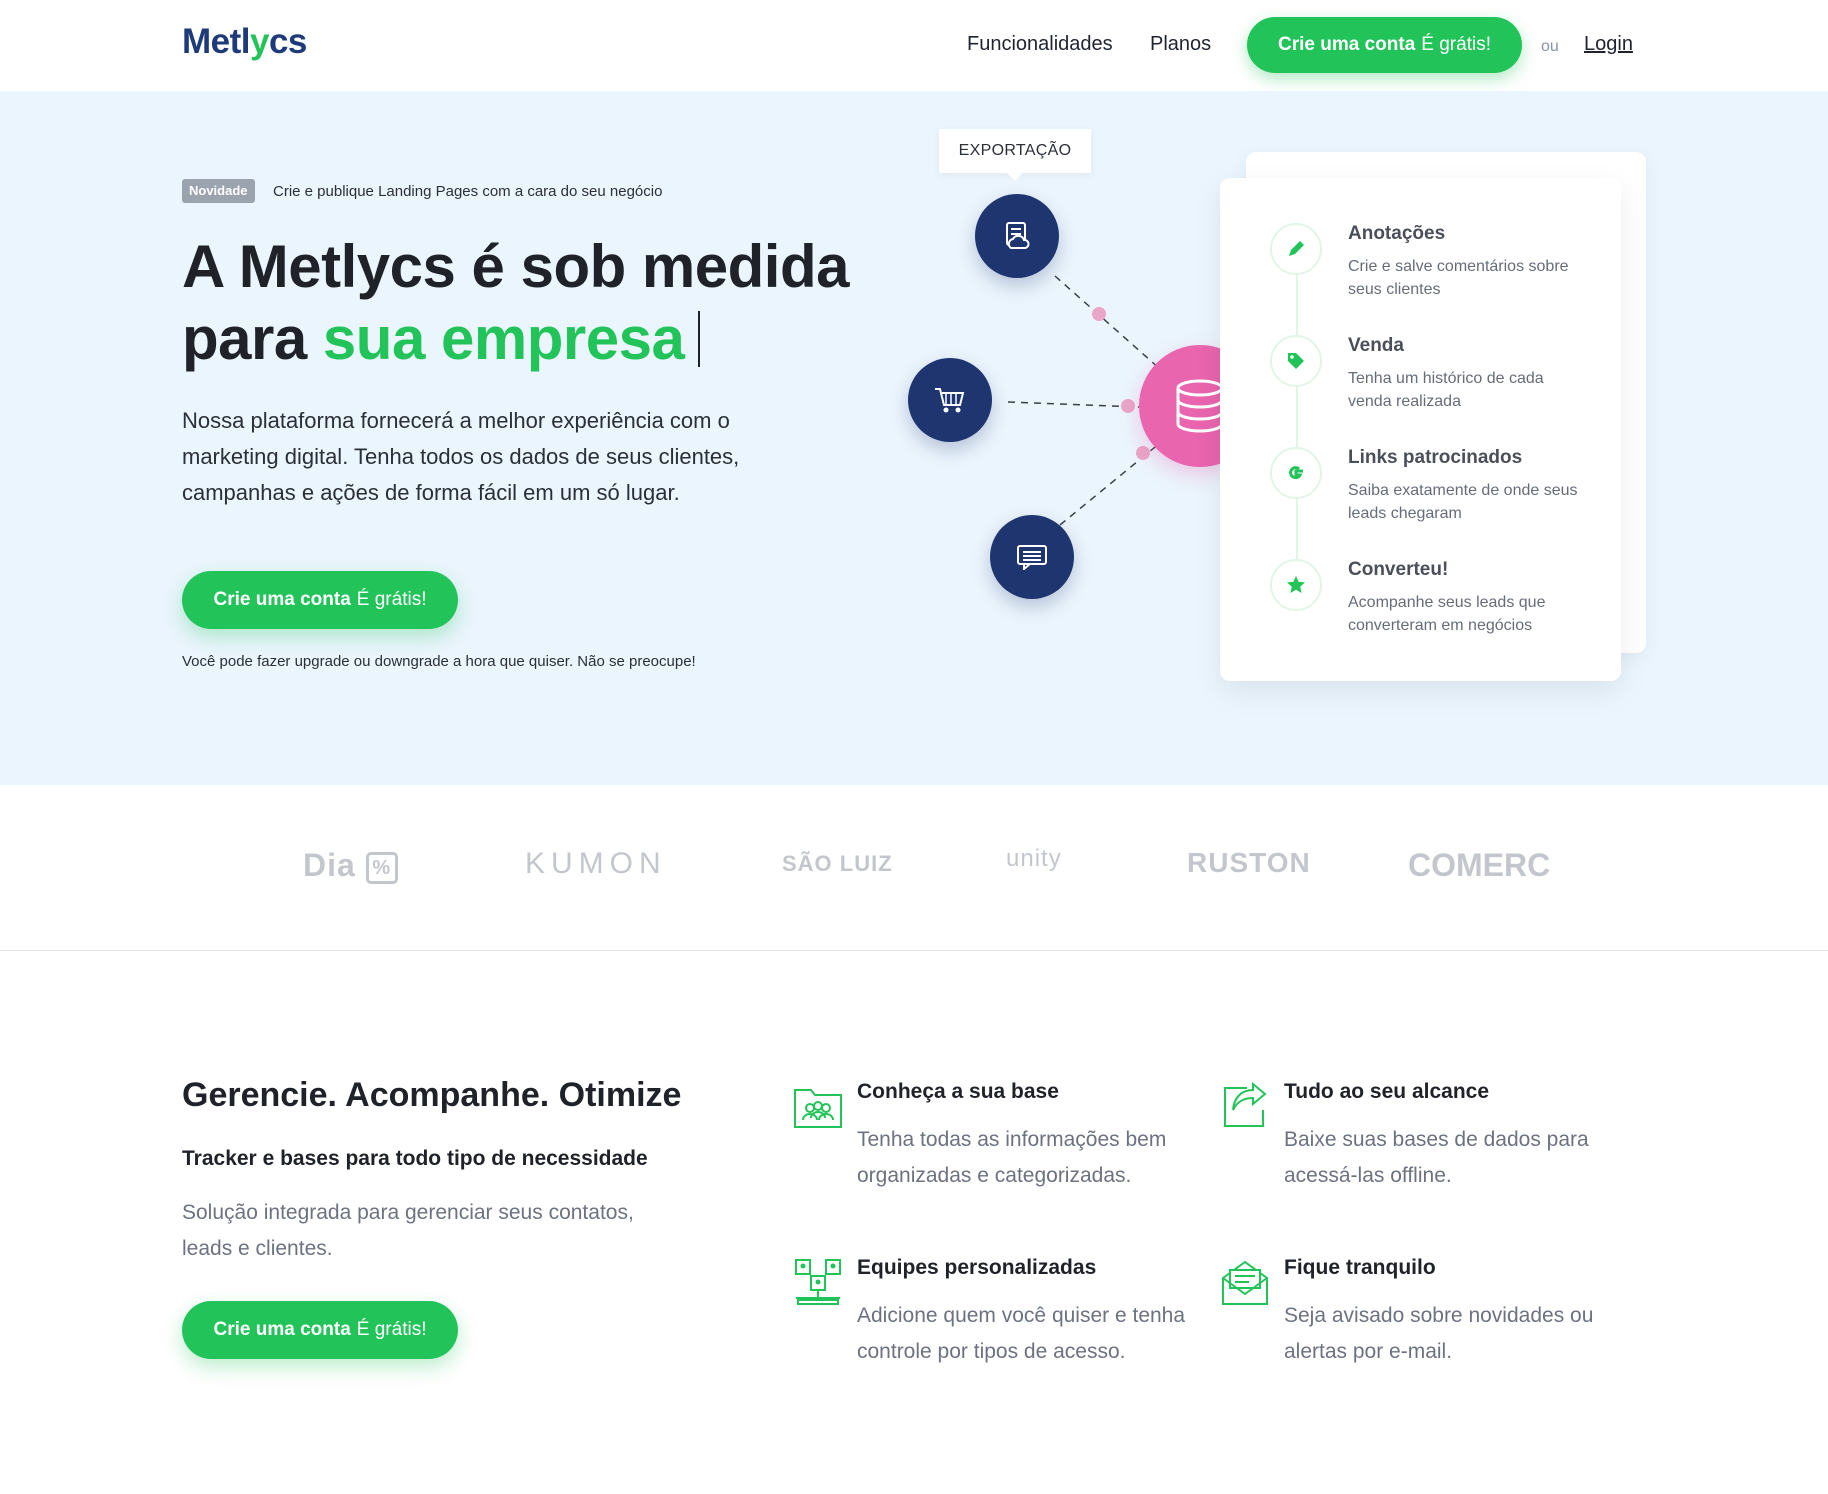 The image size is (1828, 1494). I want to click on cloud-document-icon, so click(1018, 235).